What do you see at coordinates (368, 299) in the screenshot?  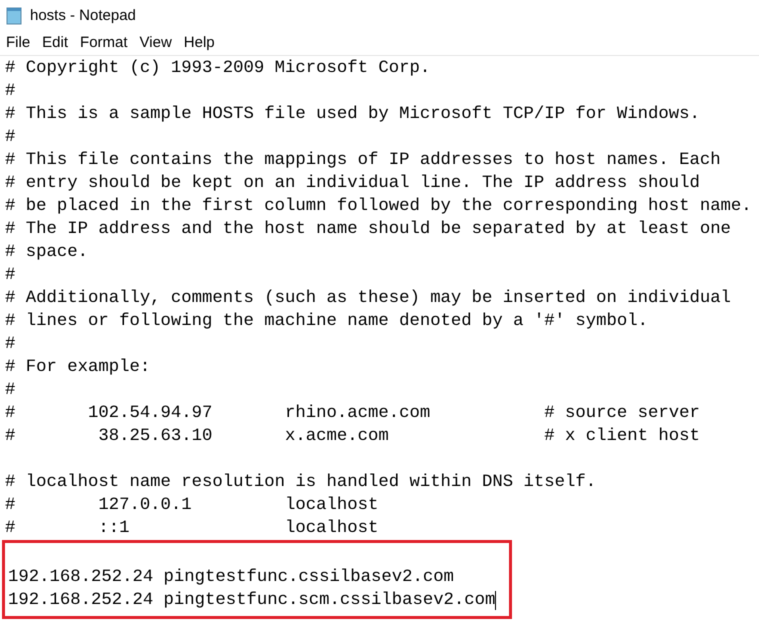 I see `code-line: # Additionally, comments (such as these) may be inserted on individual` at bounding box center [368, 299].